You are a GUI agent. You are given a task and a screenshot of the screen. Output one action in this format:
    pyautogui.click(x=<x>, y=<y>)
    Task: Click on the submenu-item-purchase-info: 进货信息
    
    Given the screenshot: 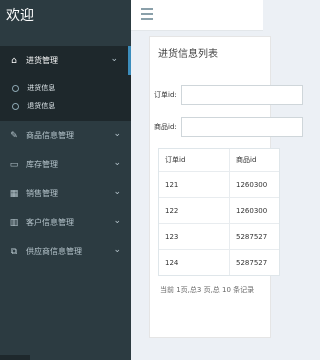 What is the action you would take?
    pyautogui.click(x=65, y=88)
    